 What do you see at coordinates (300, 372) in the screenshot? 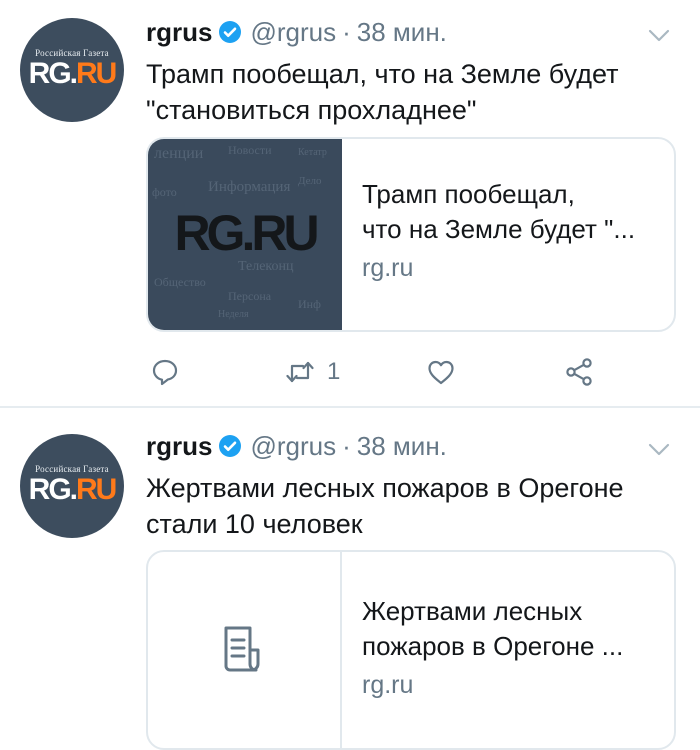
I see `retweet-icon` at bounding box center [300, 372].